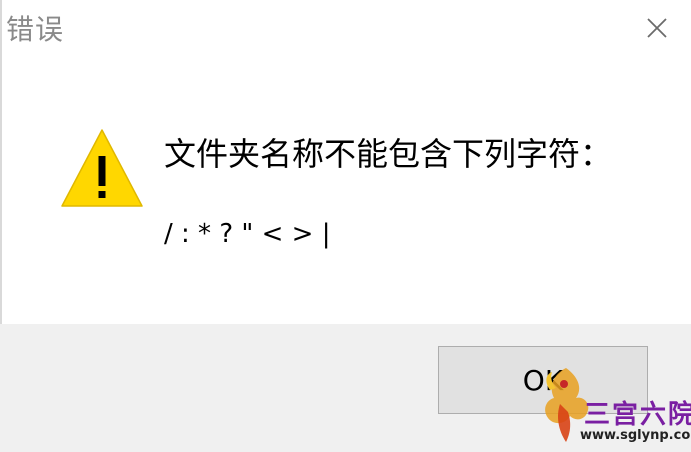 The width and height of the screenshot is (691, 452). What do you see at coordinates (388, 154) in the screenshot?
I see `error-message: 文件夹名称不能包含下列字符：` at bounding box center [388, 154].